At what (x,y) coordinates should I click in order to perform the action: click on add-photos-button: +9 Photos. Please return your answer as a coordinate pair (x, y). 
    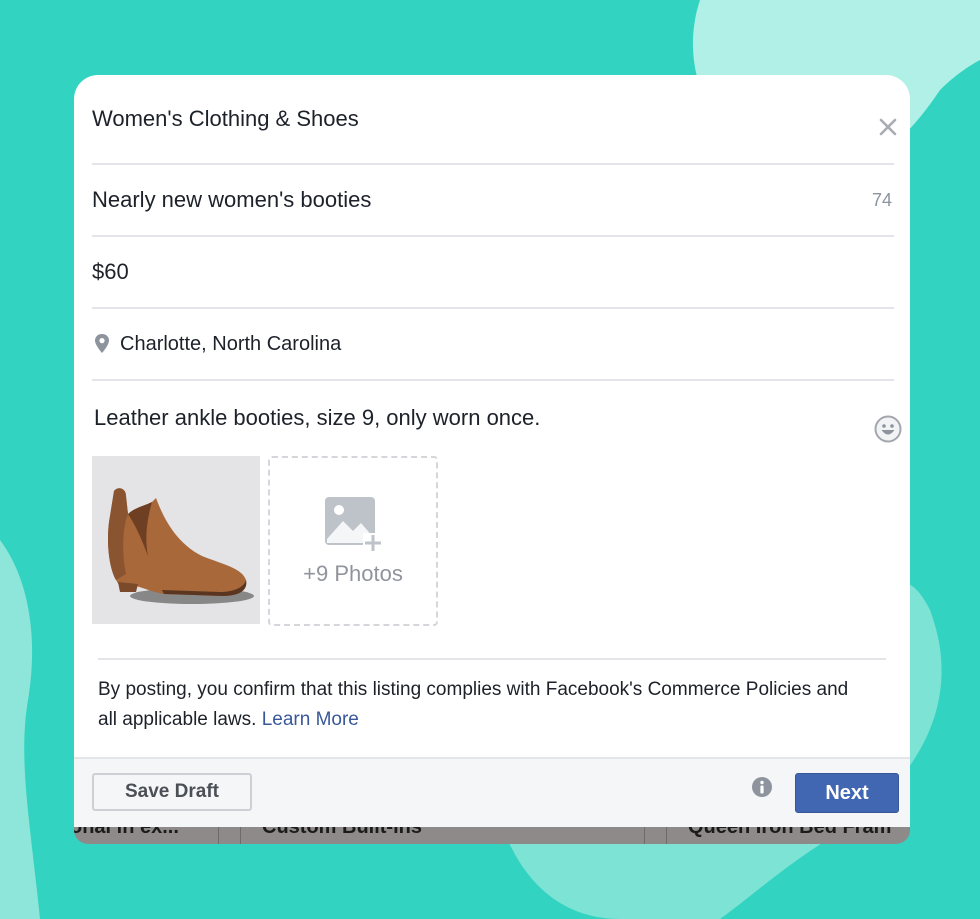
    Looking at the image, I should click on (353, 541).